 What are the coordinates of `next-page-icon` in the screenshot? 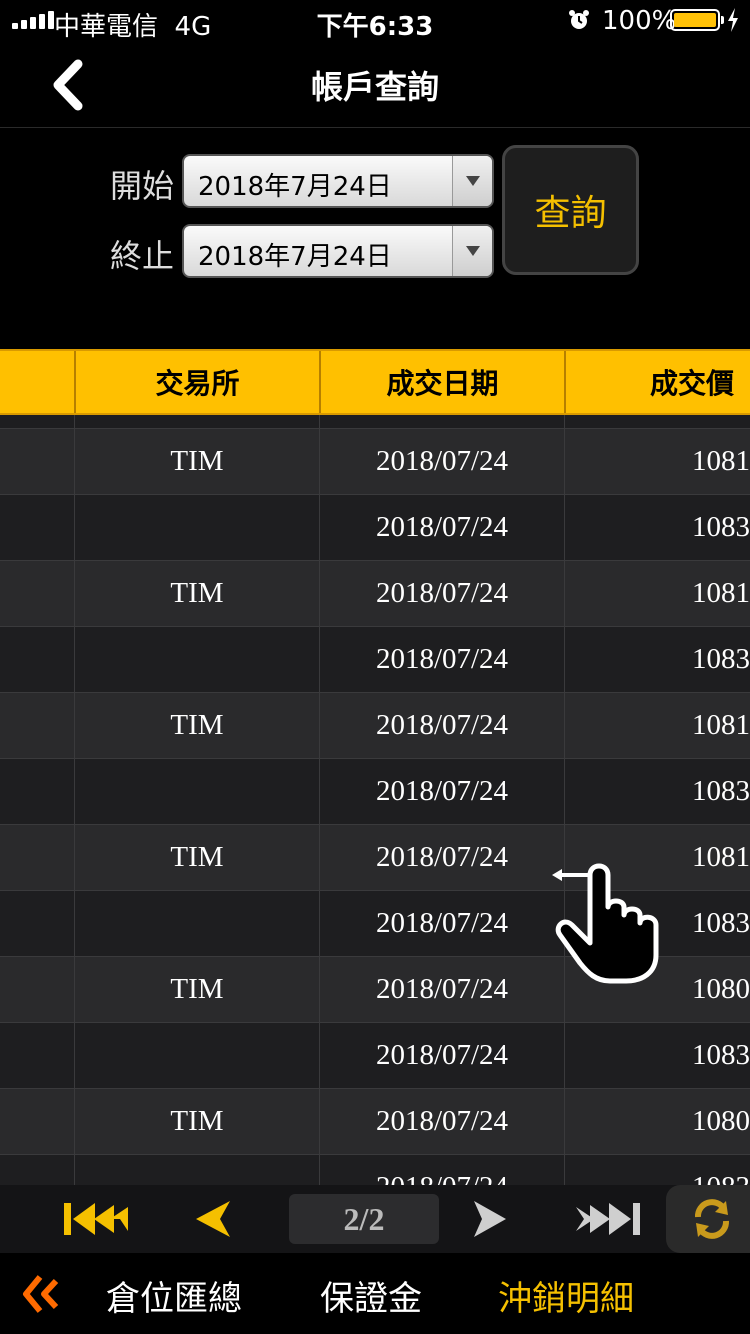 It's located at (490, 1219).